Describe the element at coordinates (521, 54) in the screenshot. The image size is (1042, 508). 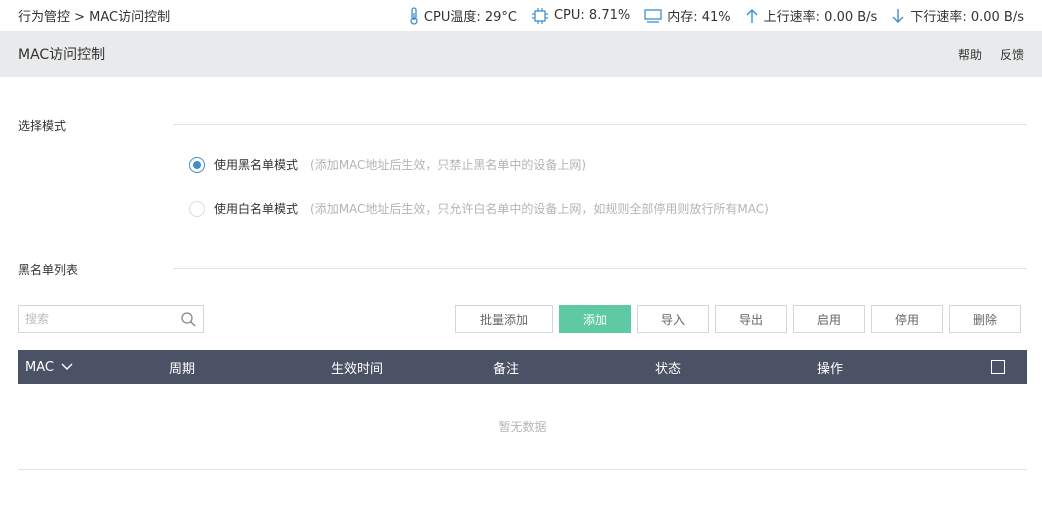
I see `page-header: MAC访问控制 帮助 反馈` at that location.